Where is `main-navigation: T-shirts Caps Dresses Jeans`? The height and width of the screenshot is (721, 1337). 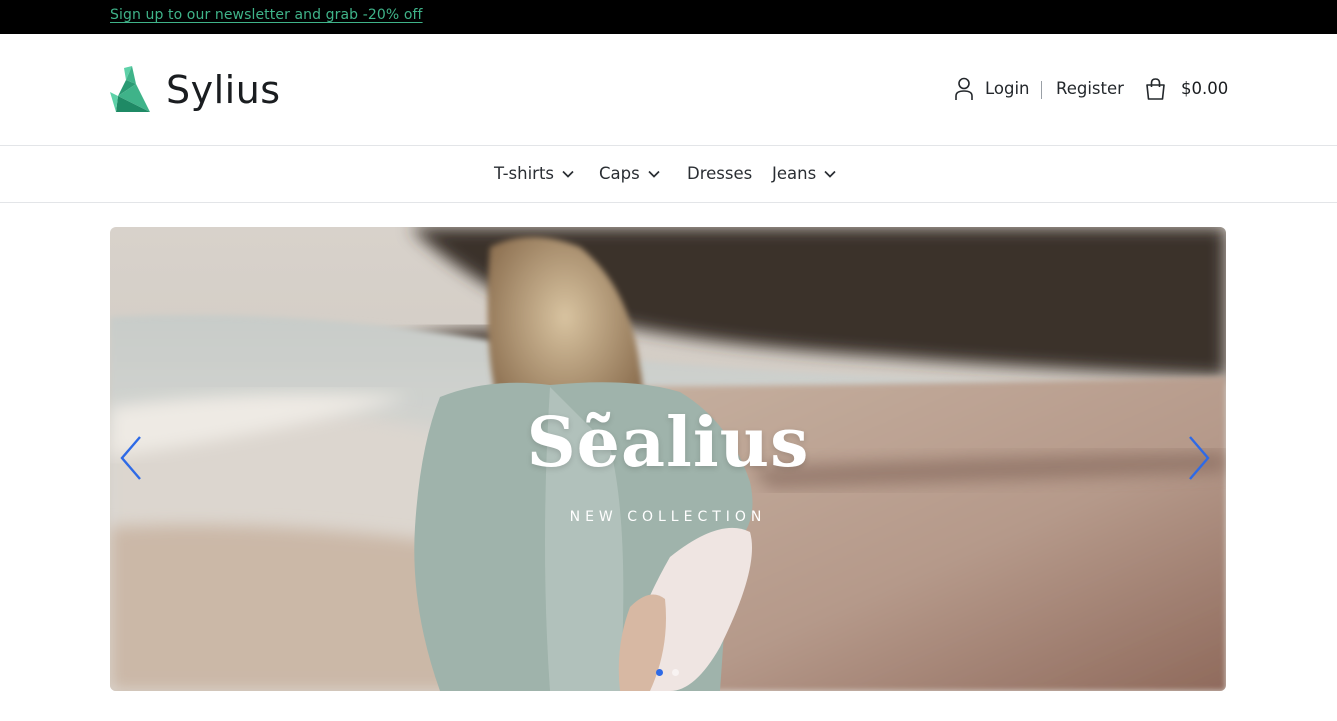 main-navigation: T-shirts Caps Dresses Jeans is located at coordinates (668, 174).